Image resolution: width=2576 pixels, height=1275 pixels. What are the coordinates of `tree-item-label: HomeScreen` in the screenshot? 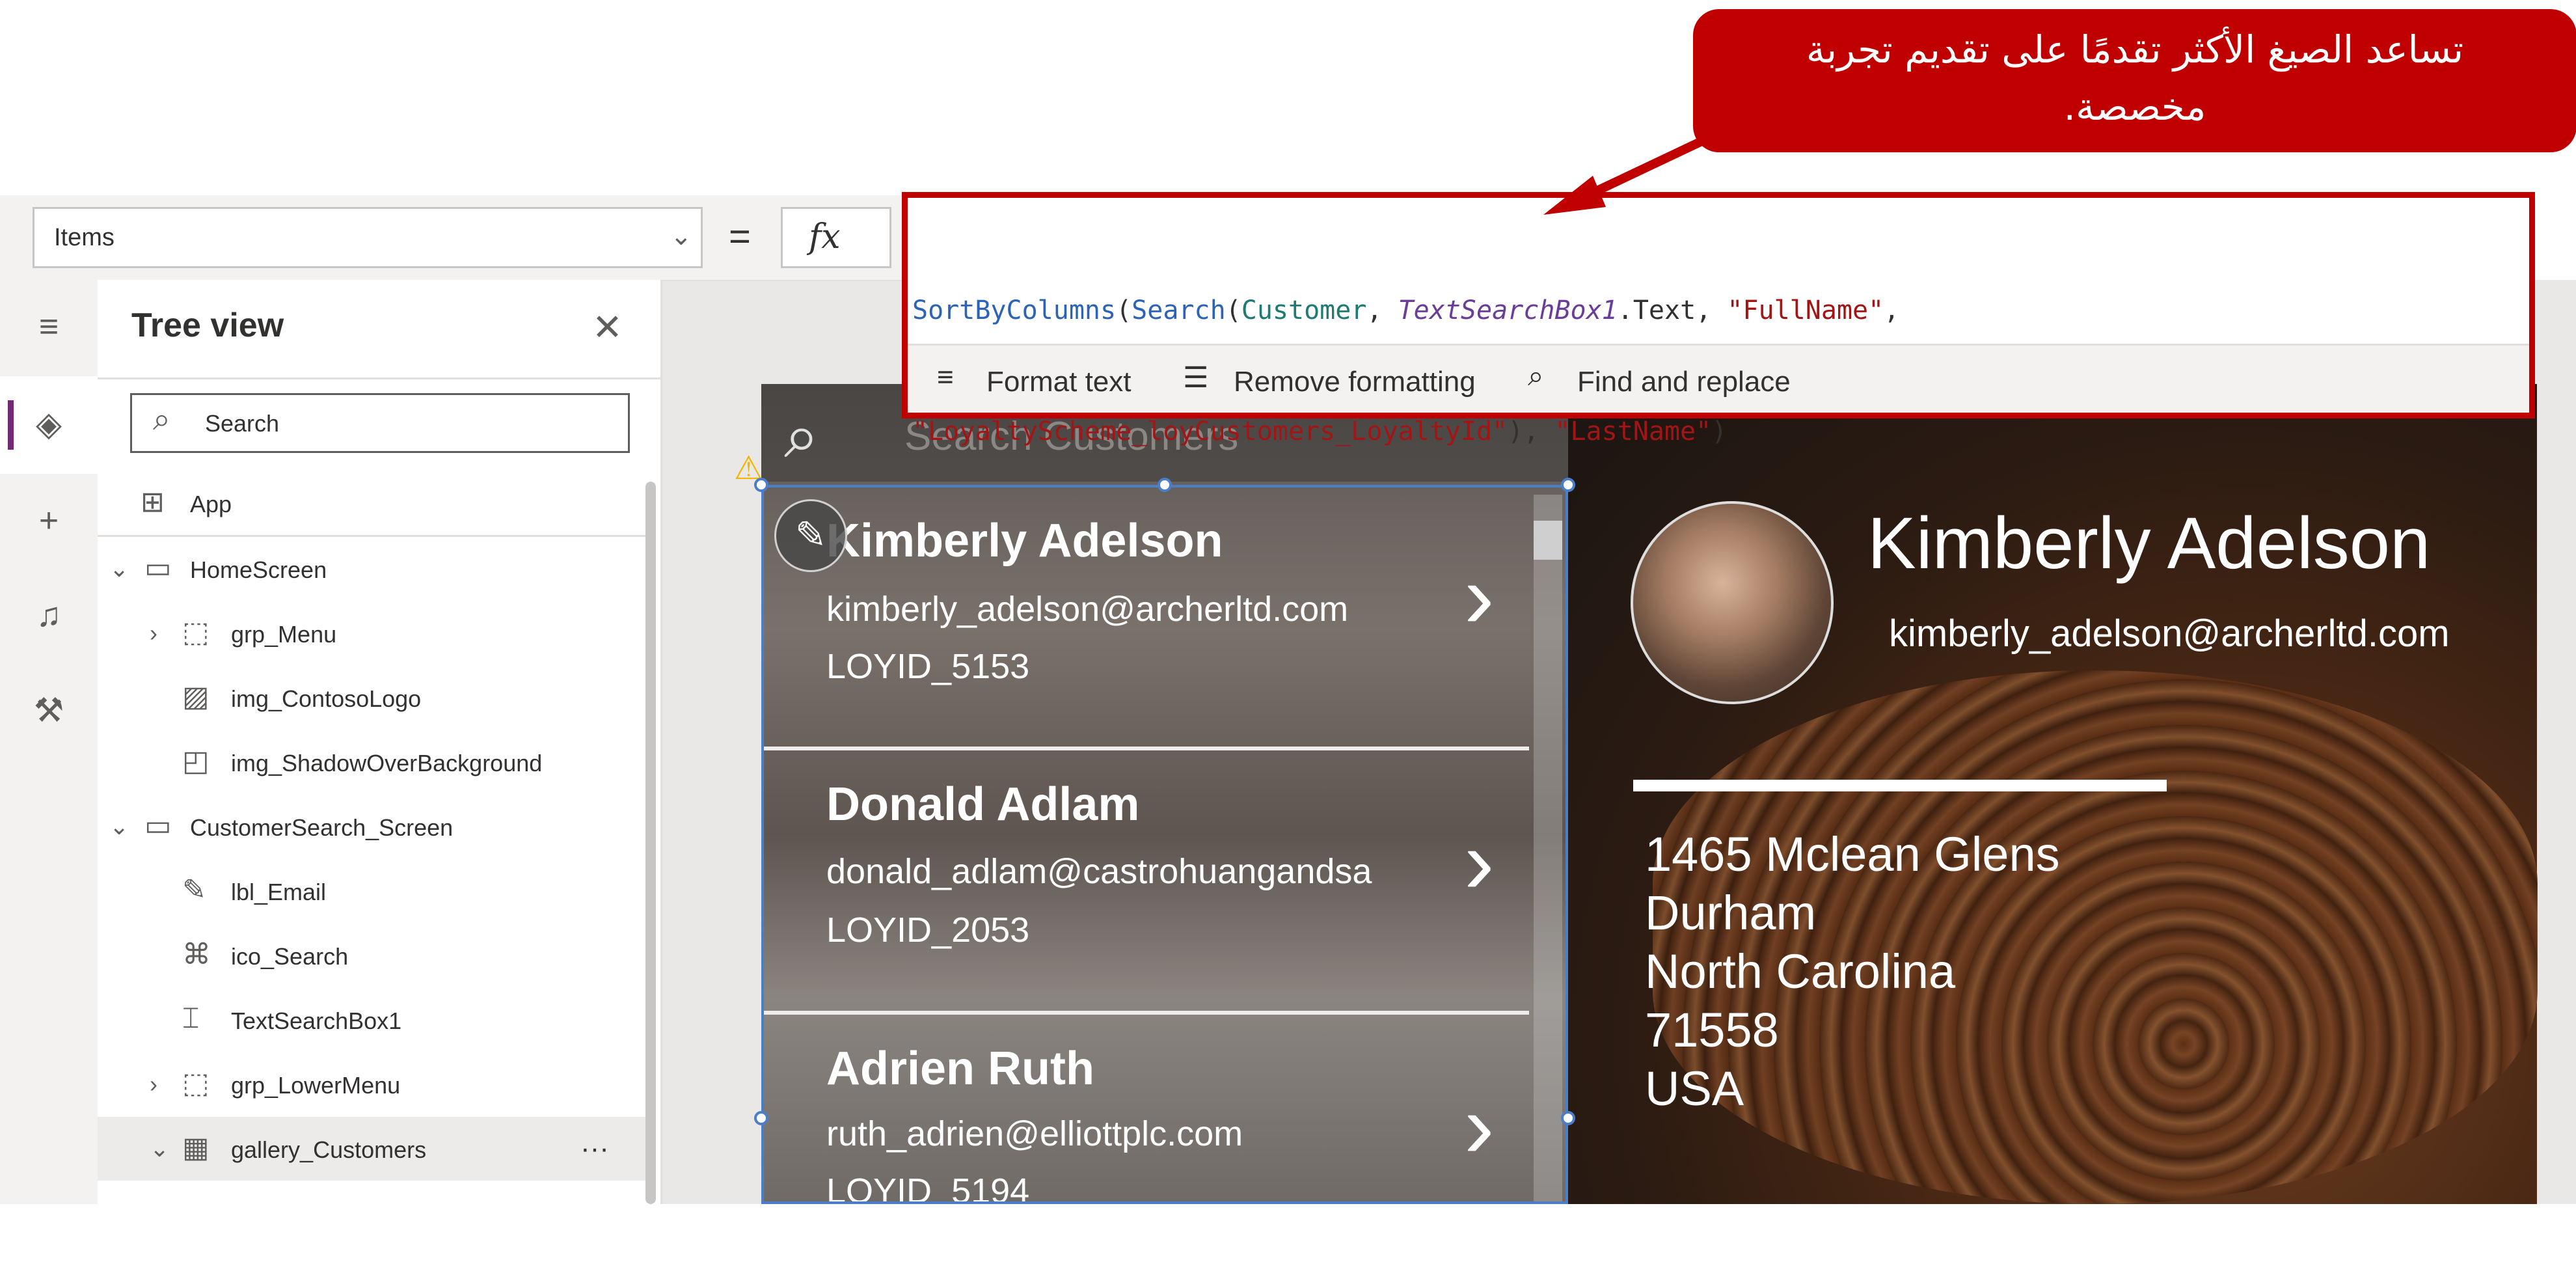 It's located at (258, 569).